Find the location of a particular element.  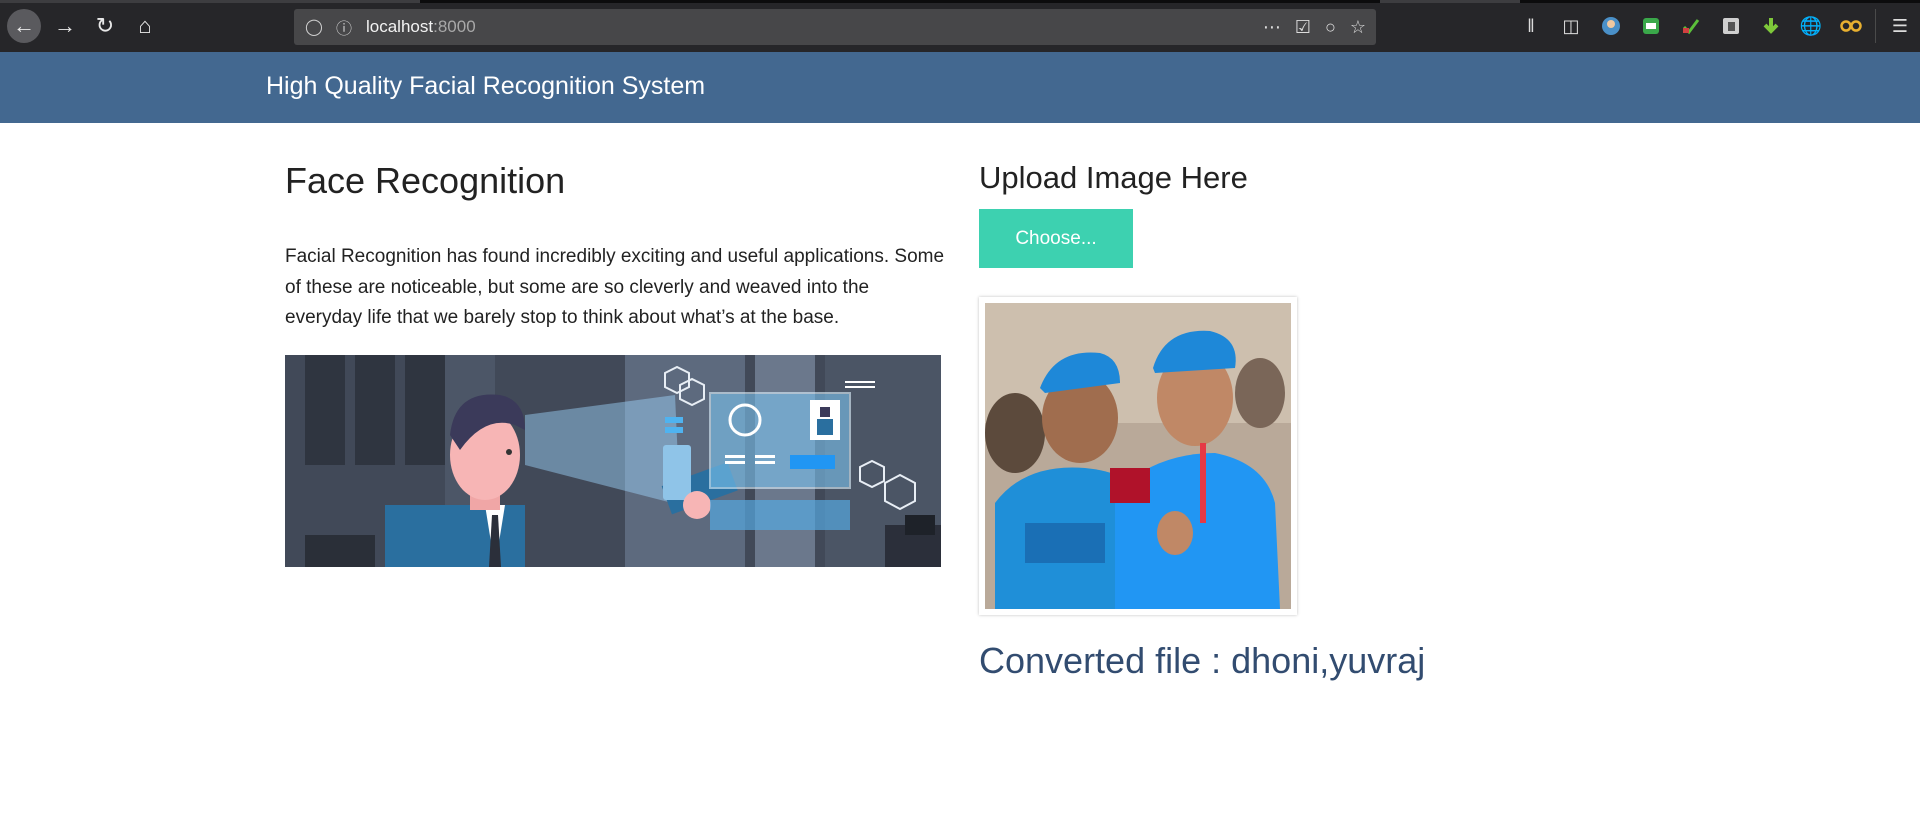

extension-check-icon is located at coordinates (1691, 26).